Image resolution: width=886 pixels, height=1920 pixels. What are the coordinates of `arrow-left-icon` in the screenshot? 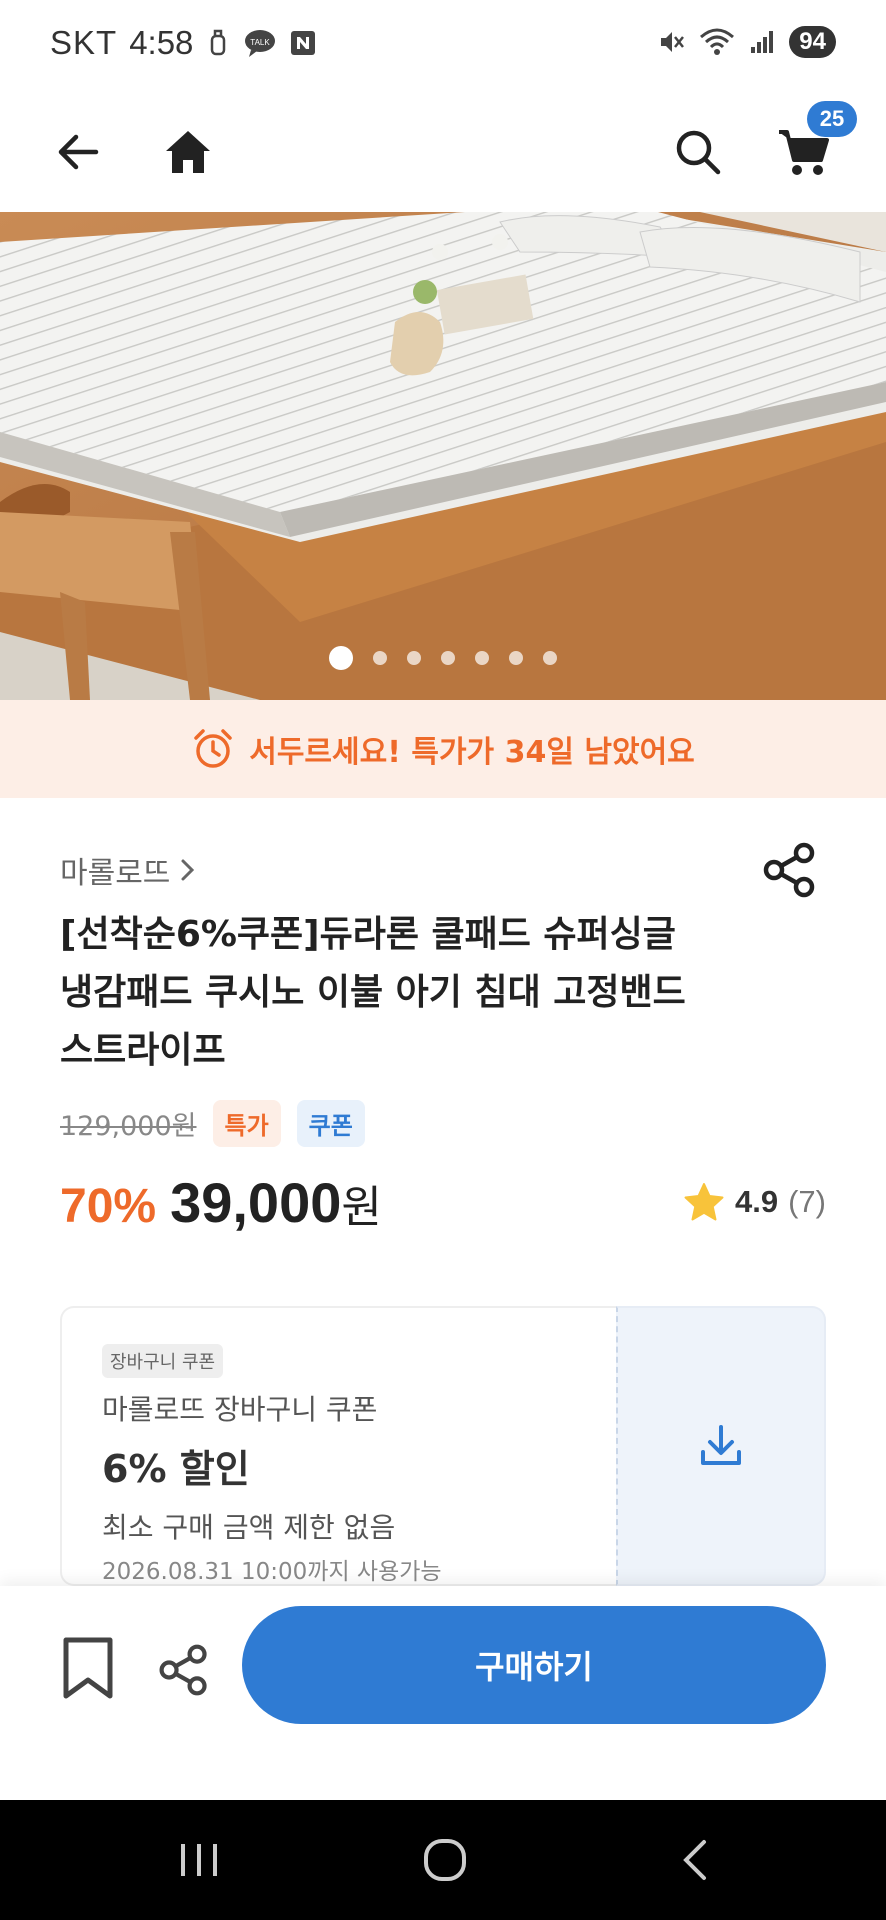 It's located at (78, 152).